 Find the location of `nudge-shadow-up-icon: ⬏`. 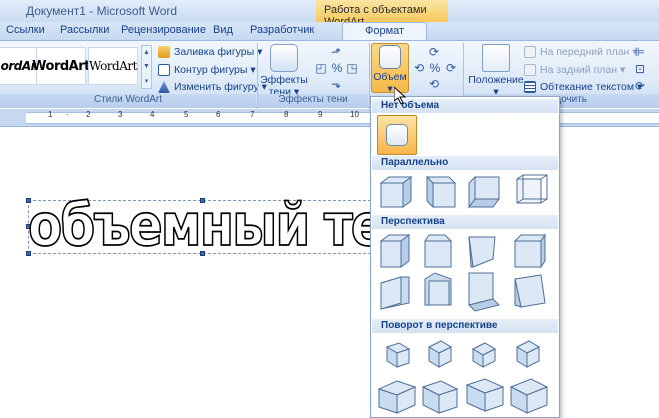

nudge-shadow-up-icon: ⬏ is located at coordinates (336, 52).